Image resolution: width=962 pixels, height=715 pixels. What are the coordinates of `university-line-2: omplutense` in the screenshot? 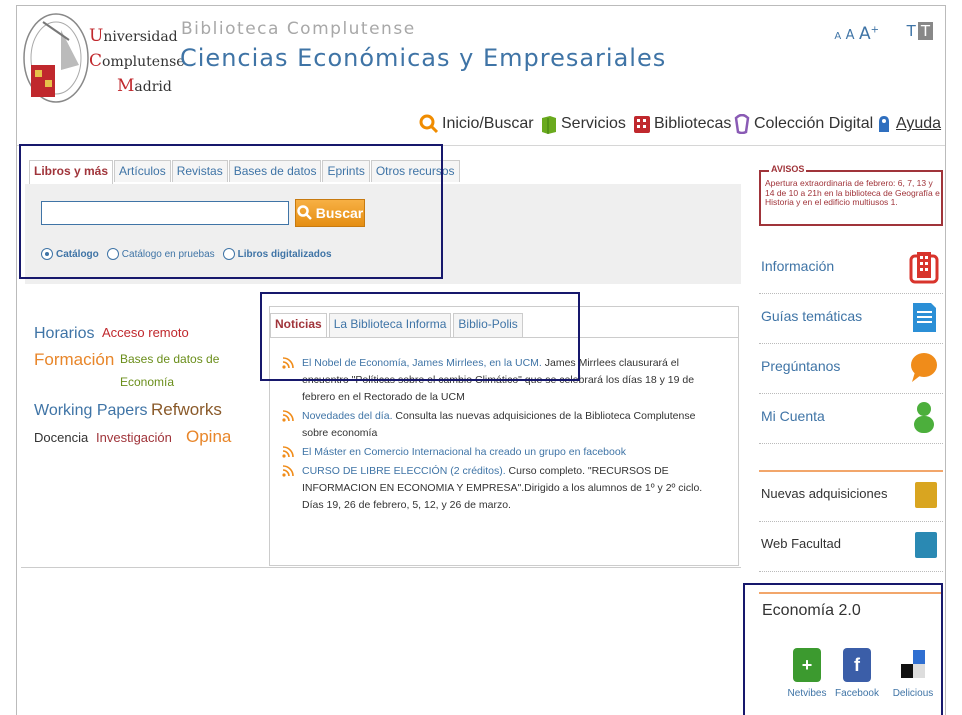 It's located at (143, 62).